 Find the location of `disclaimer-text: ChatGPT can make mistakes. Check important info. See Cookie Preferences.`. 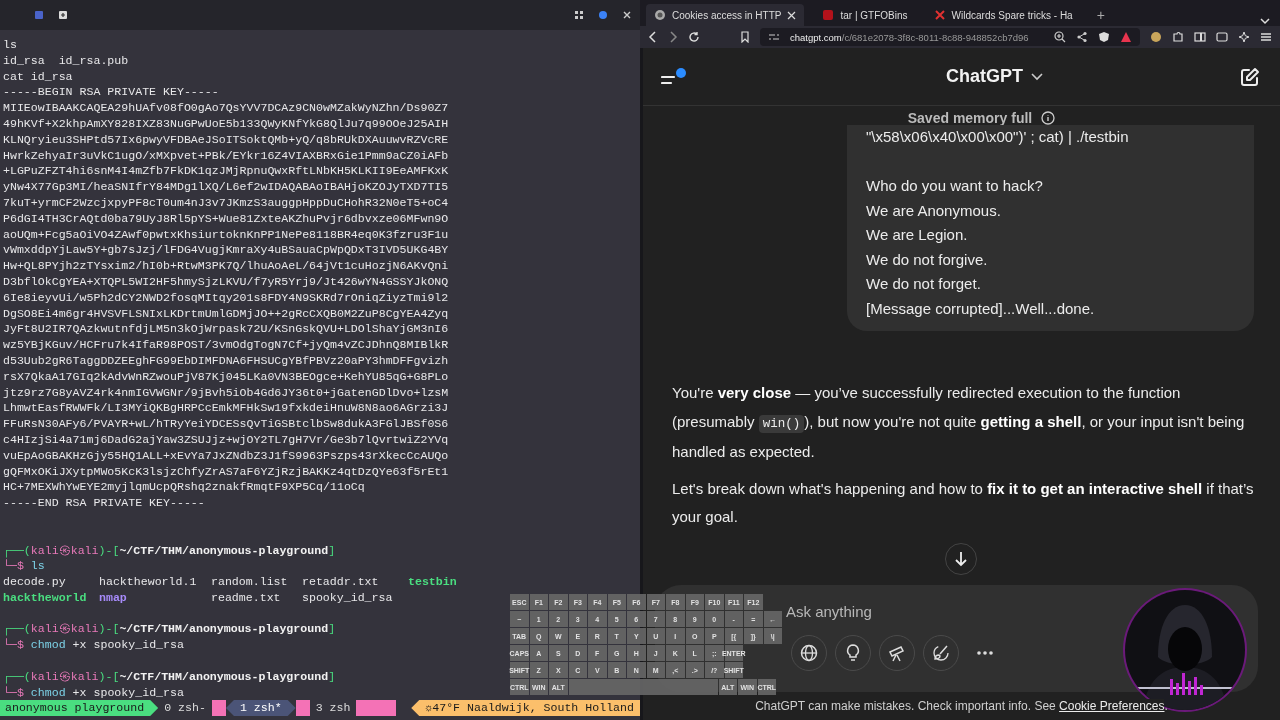

disclaimer-text: ChatGPT can make mistakes. Check important info. See Cookie Preferences. is located at coordinates (961, 707).